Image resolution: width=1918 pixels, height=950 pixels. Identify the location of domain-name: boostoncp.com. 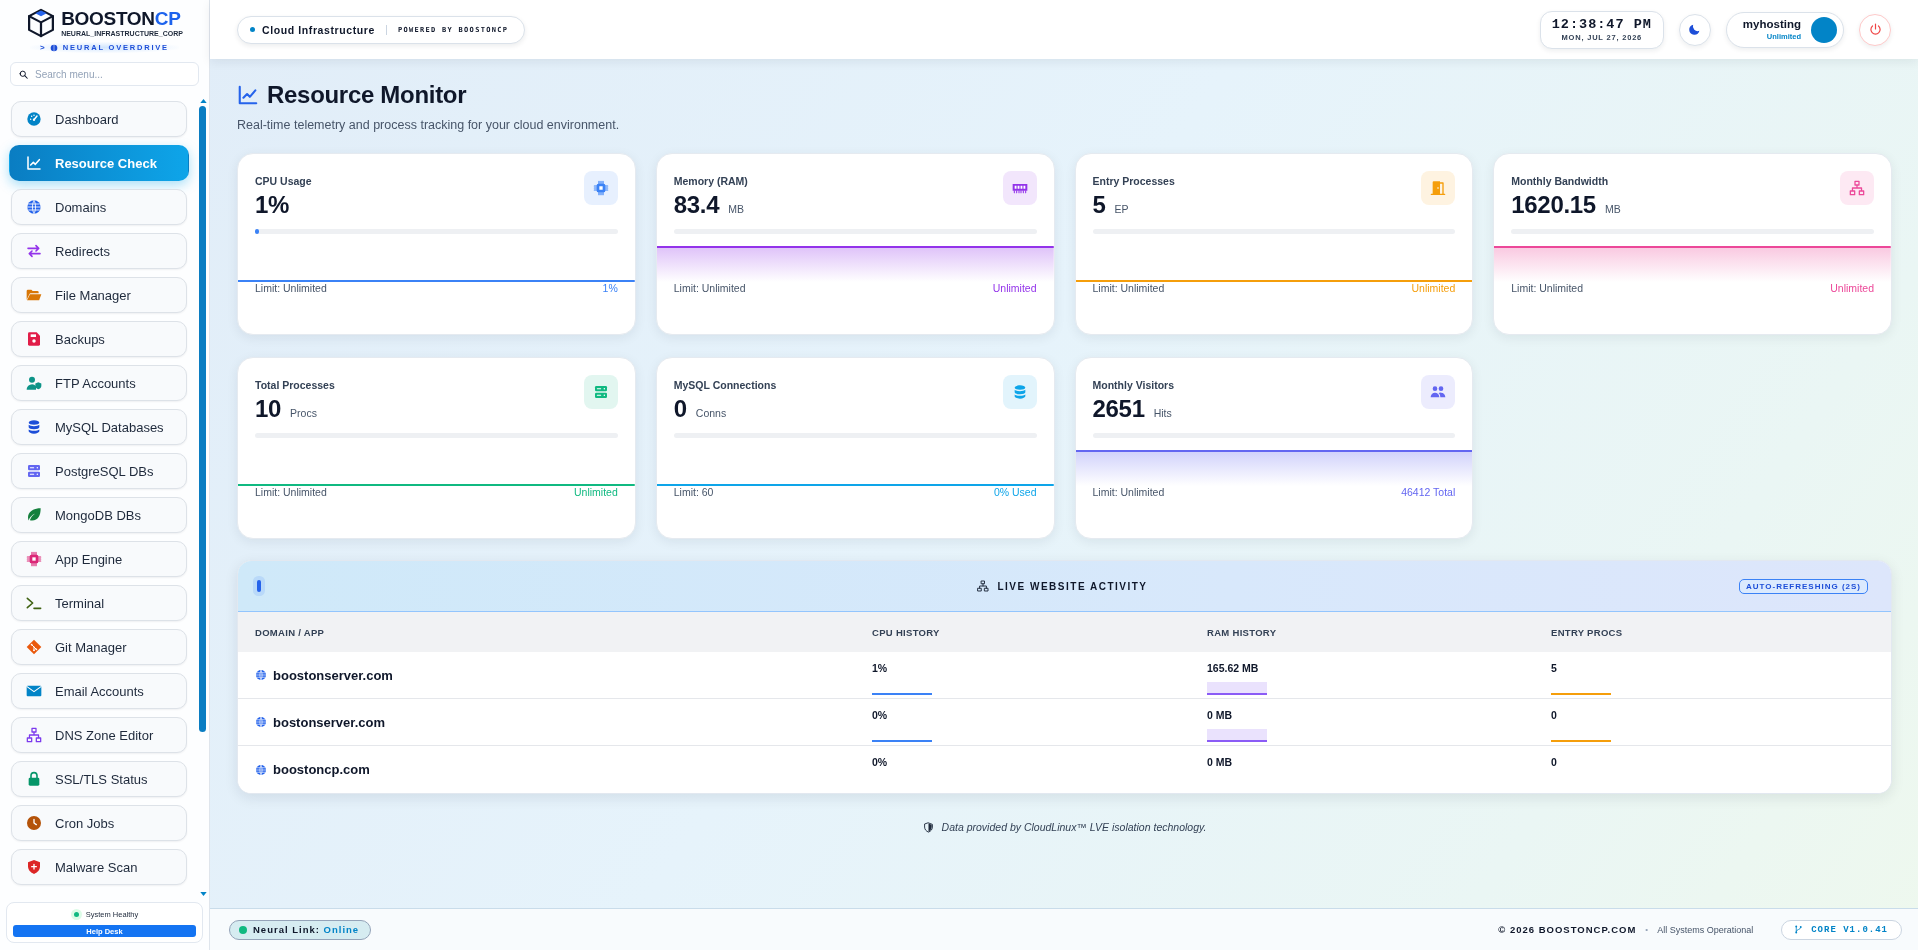
(321, 769).